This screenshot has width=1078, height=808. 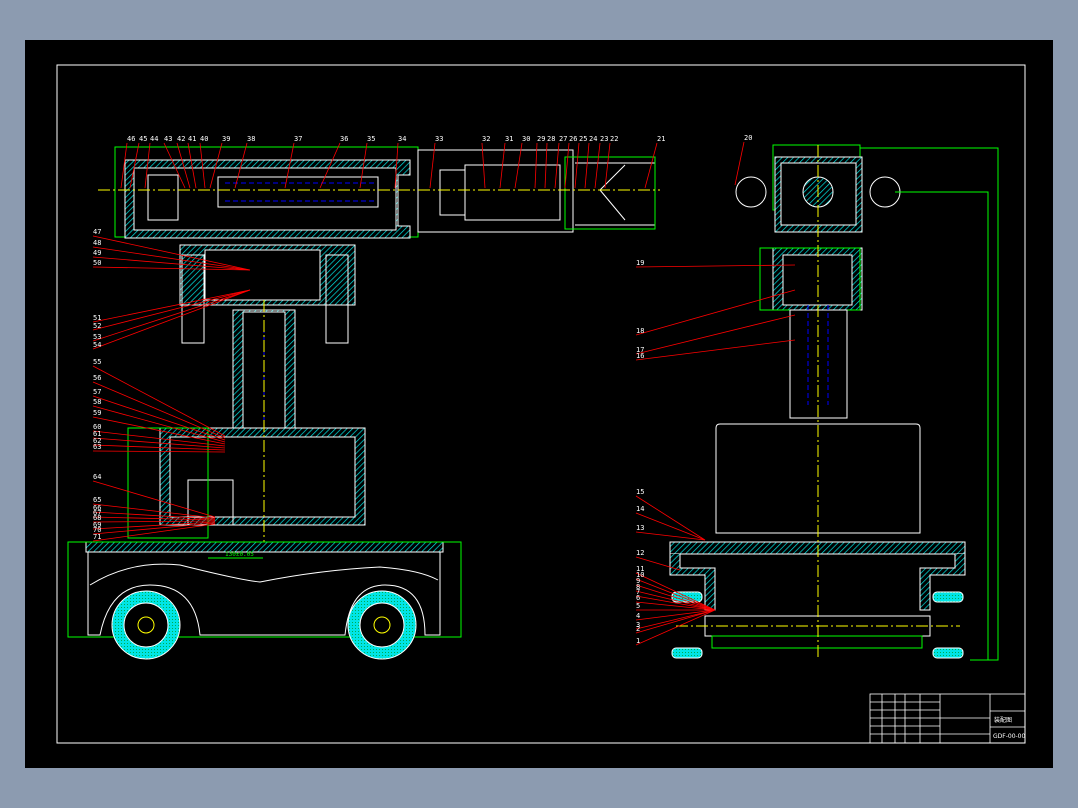 What do you see at coordinates (97, 318) in the screenshot?
I see `part-label: 51` at bounding box center [97, 318].